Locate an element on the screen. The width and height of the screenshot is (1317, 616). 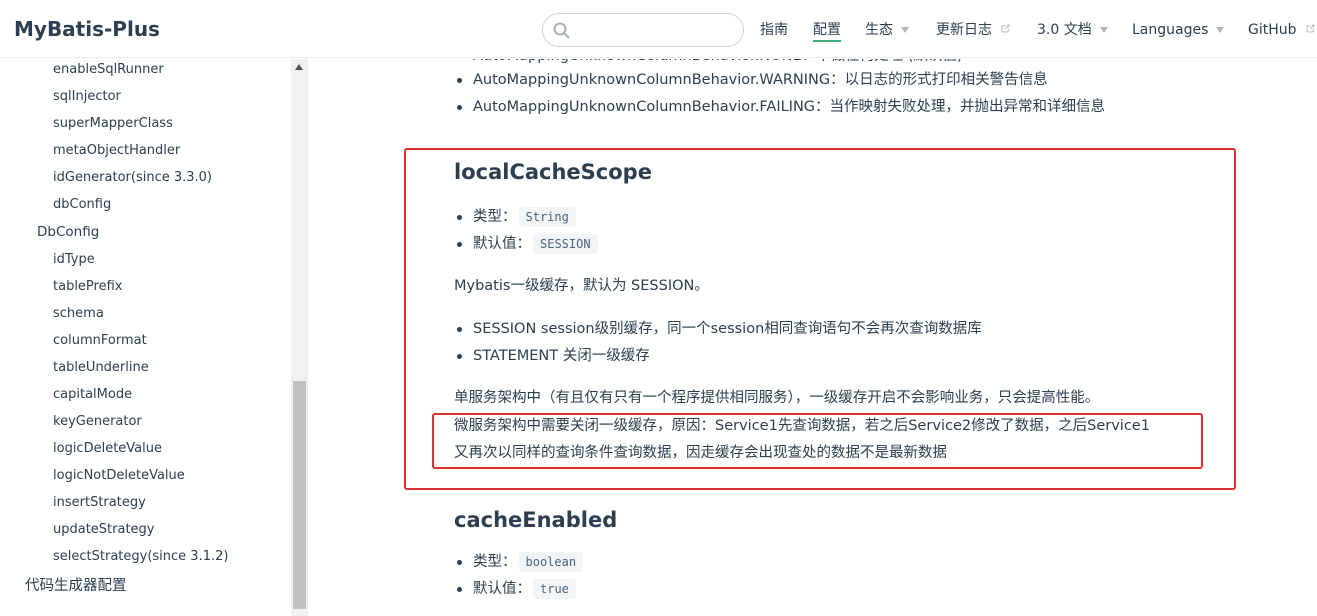
sidebar-item-sqlinjector: sqlInjector is located at coordinates (87, 97).